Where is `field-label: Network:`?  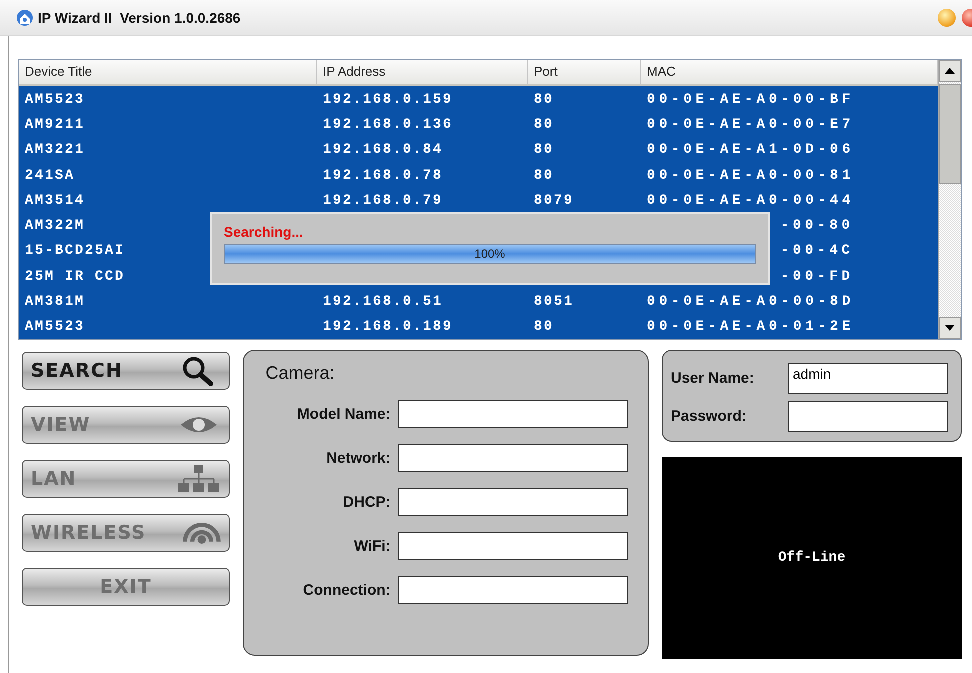 field-label: Network: is located at coordinates (359, 458).